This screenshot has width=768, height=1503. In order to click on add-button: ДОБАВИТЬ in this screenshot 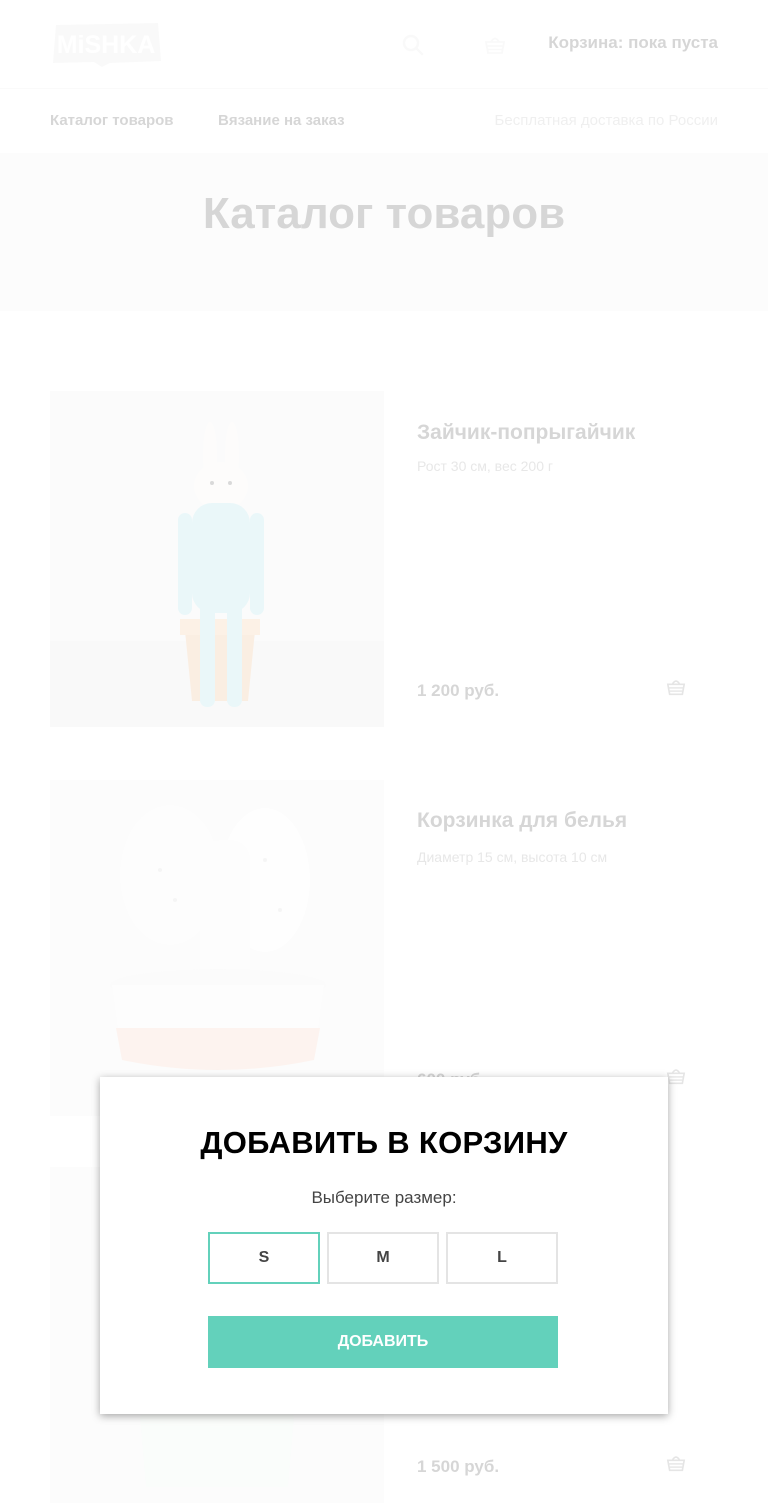, I will do `click(383, 1342)`.